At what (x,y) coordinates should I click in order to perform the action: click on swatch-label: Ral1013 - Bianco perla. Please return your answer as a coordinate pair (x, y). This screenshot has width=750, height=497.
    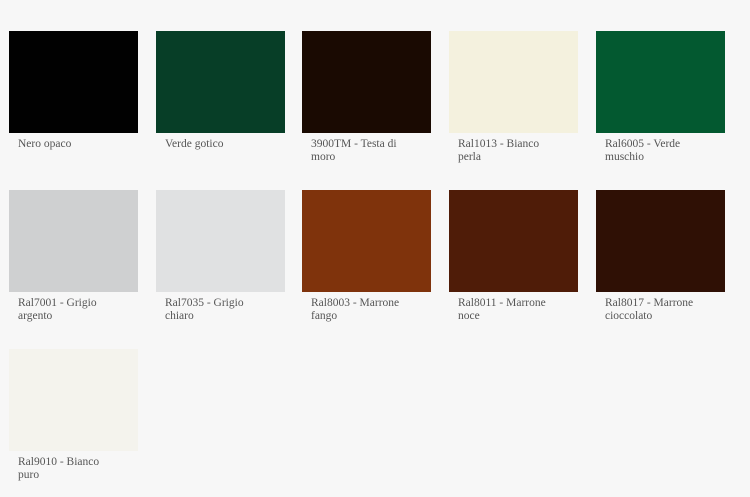
    Looking at the image, I should click on (499, 150).